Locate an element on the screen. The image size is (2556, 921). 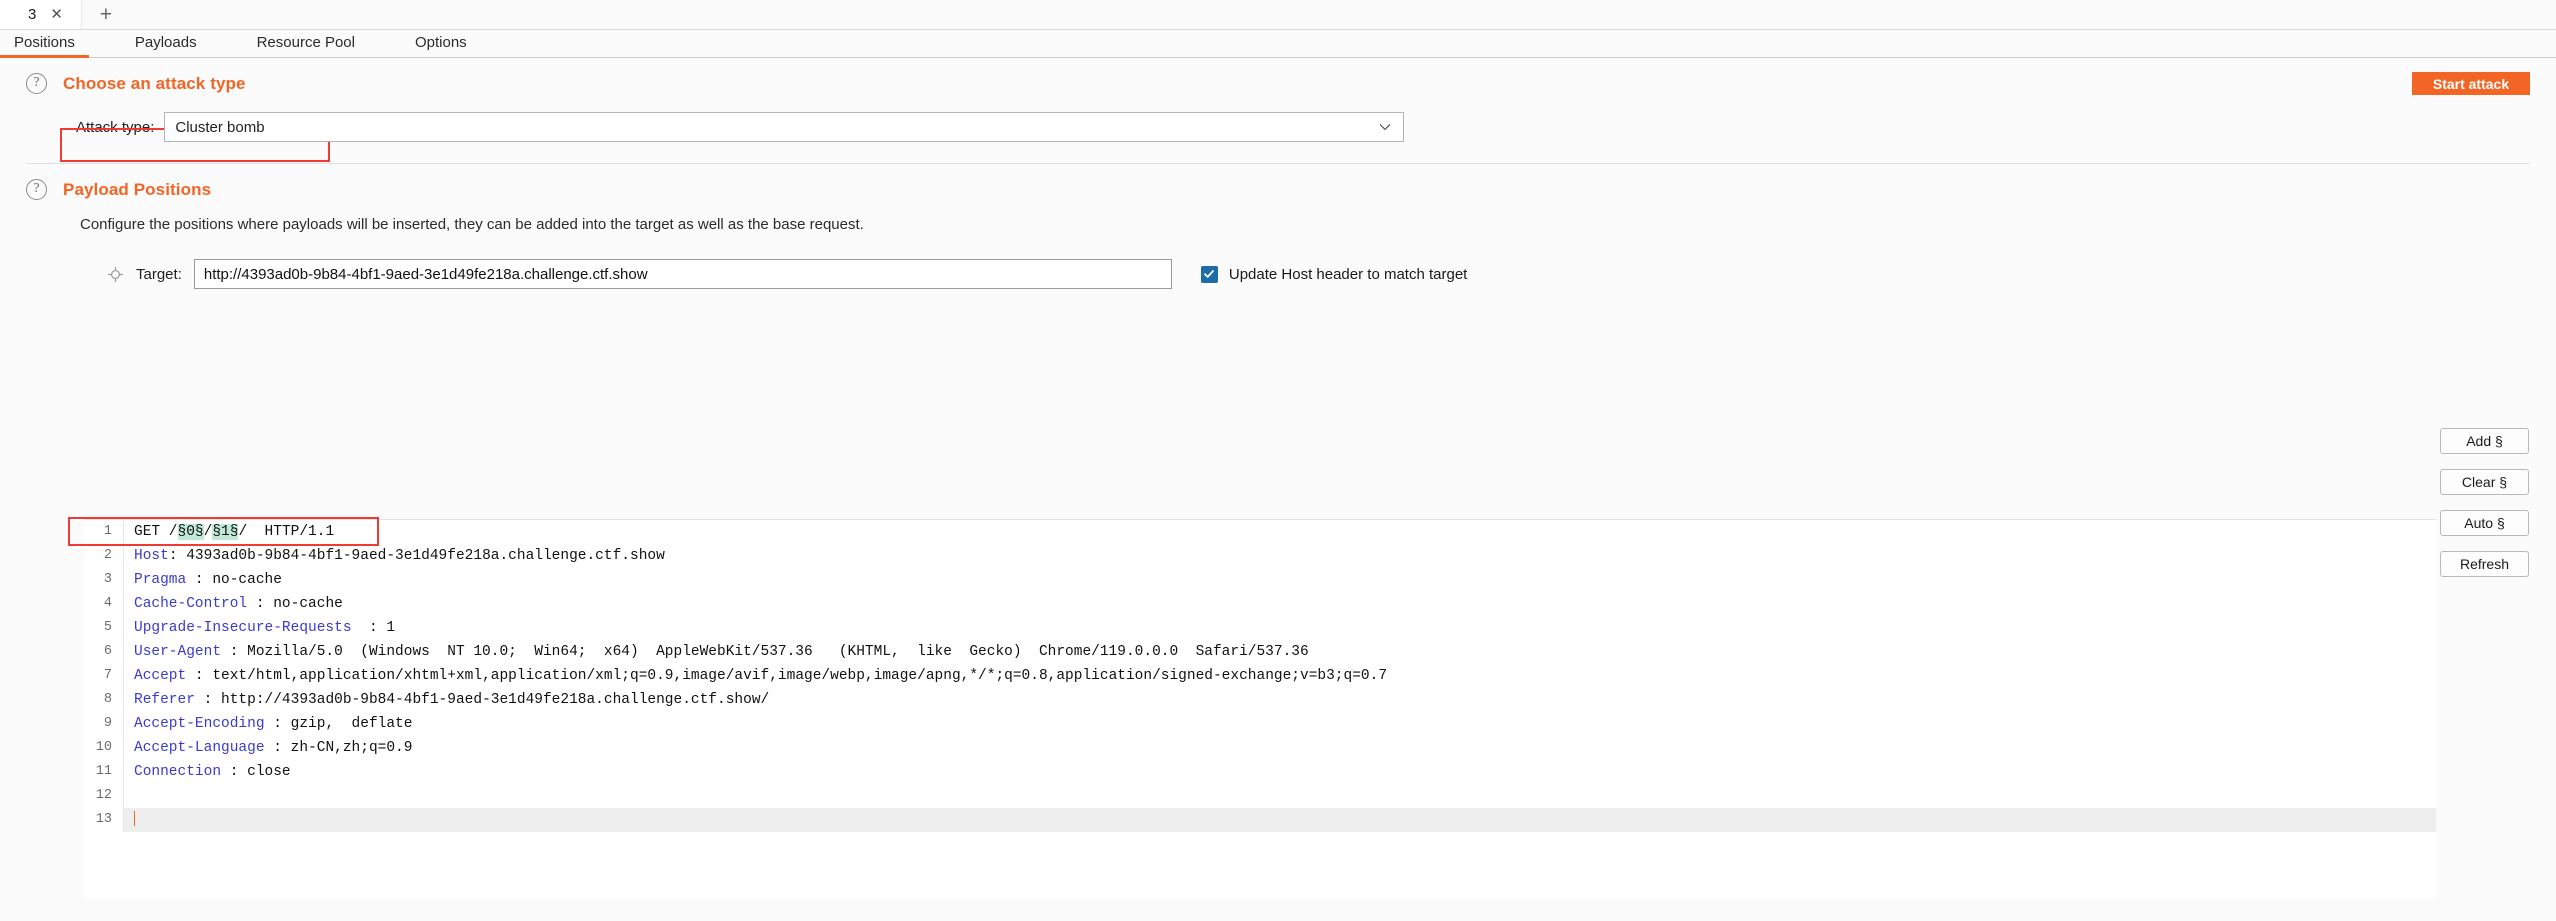
update-host-header-checkbox-row: Update Host header to match target is located at coordinates (1334, 274).